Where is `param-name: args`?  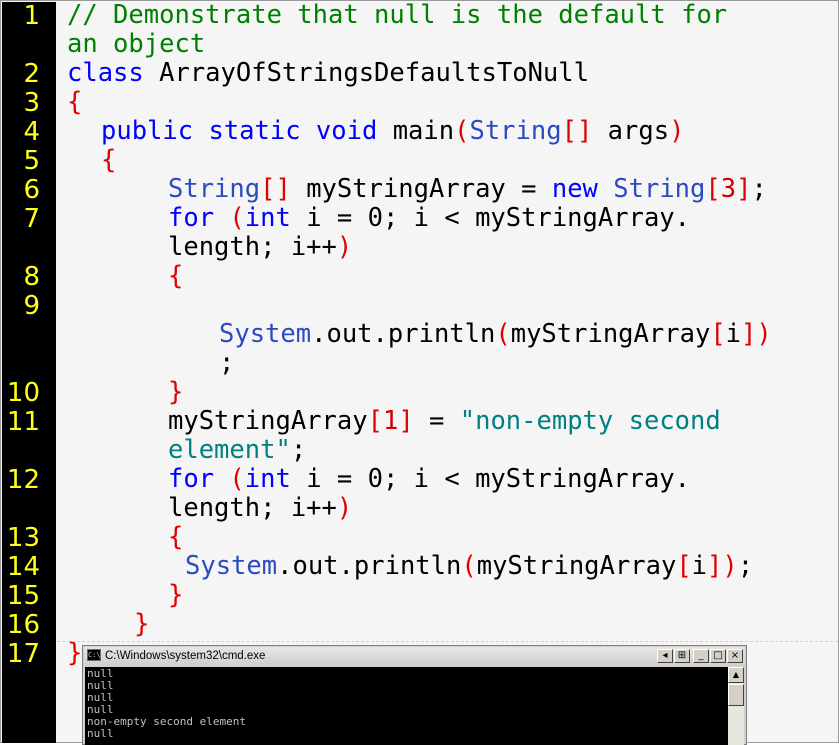 param-name: args is located at coordinates (631, 131).